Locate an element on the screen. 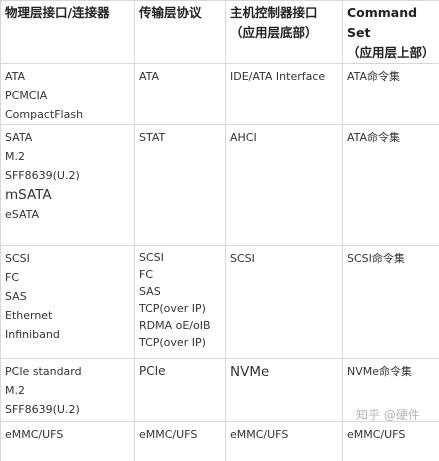 The width and height of the screenshot is (439, 461). cell-line: AHCI is located at coordinates (286, 137).